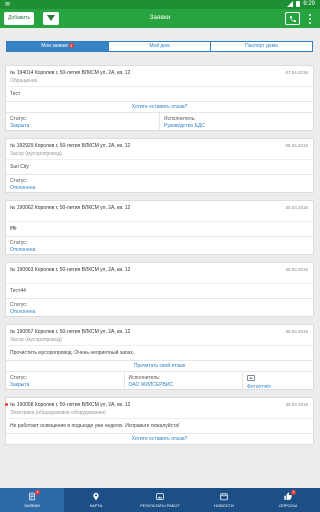  Describe the element at coordinates (296, 72) in the screenshot. I see `request-date: 07.04.2016` at that location.